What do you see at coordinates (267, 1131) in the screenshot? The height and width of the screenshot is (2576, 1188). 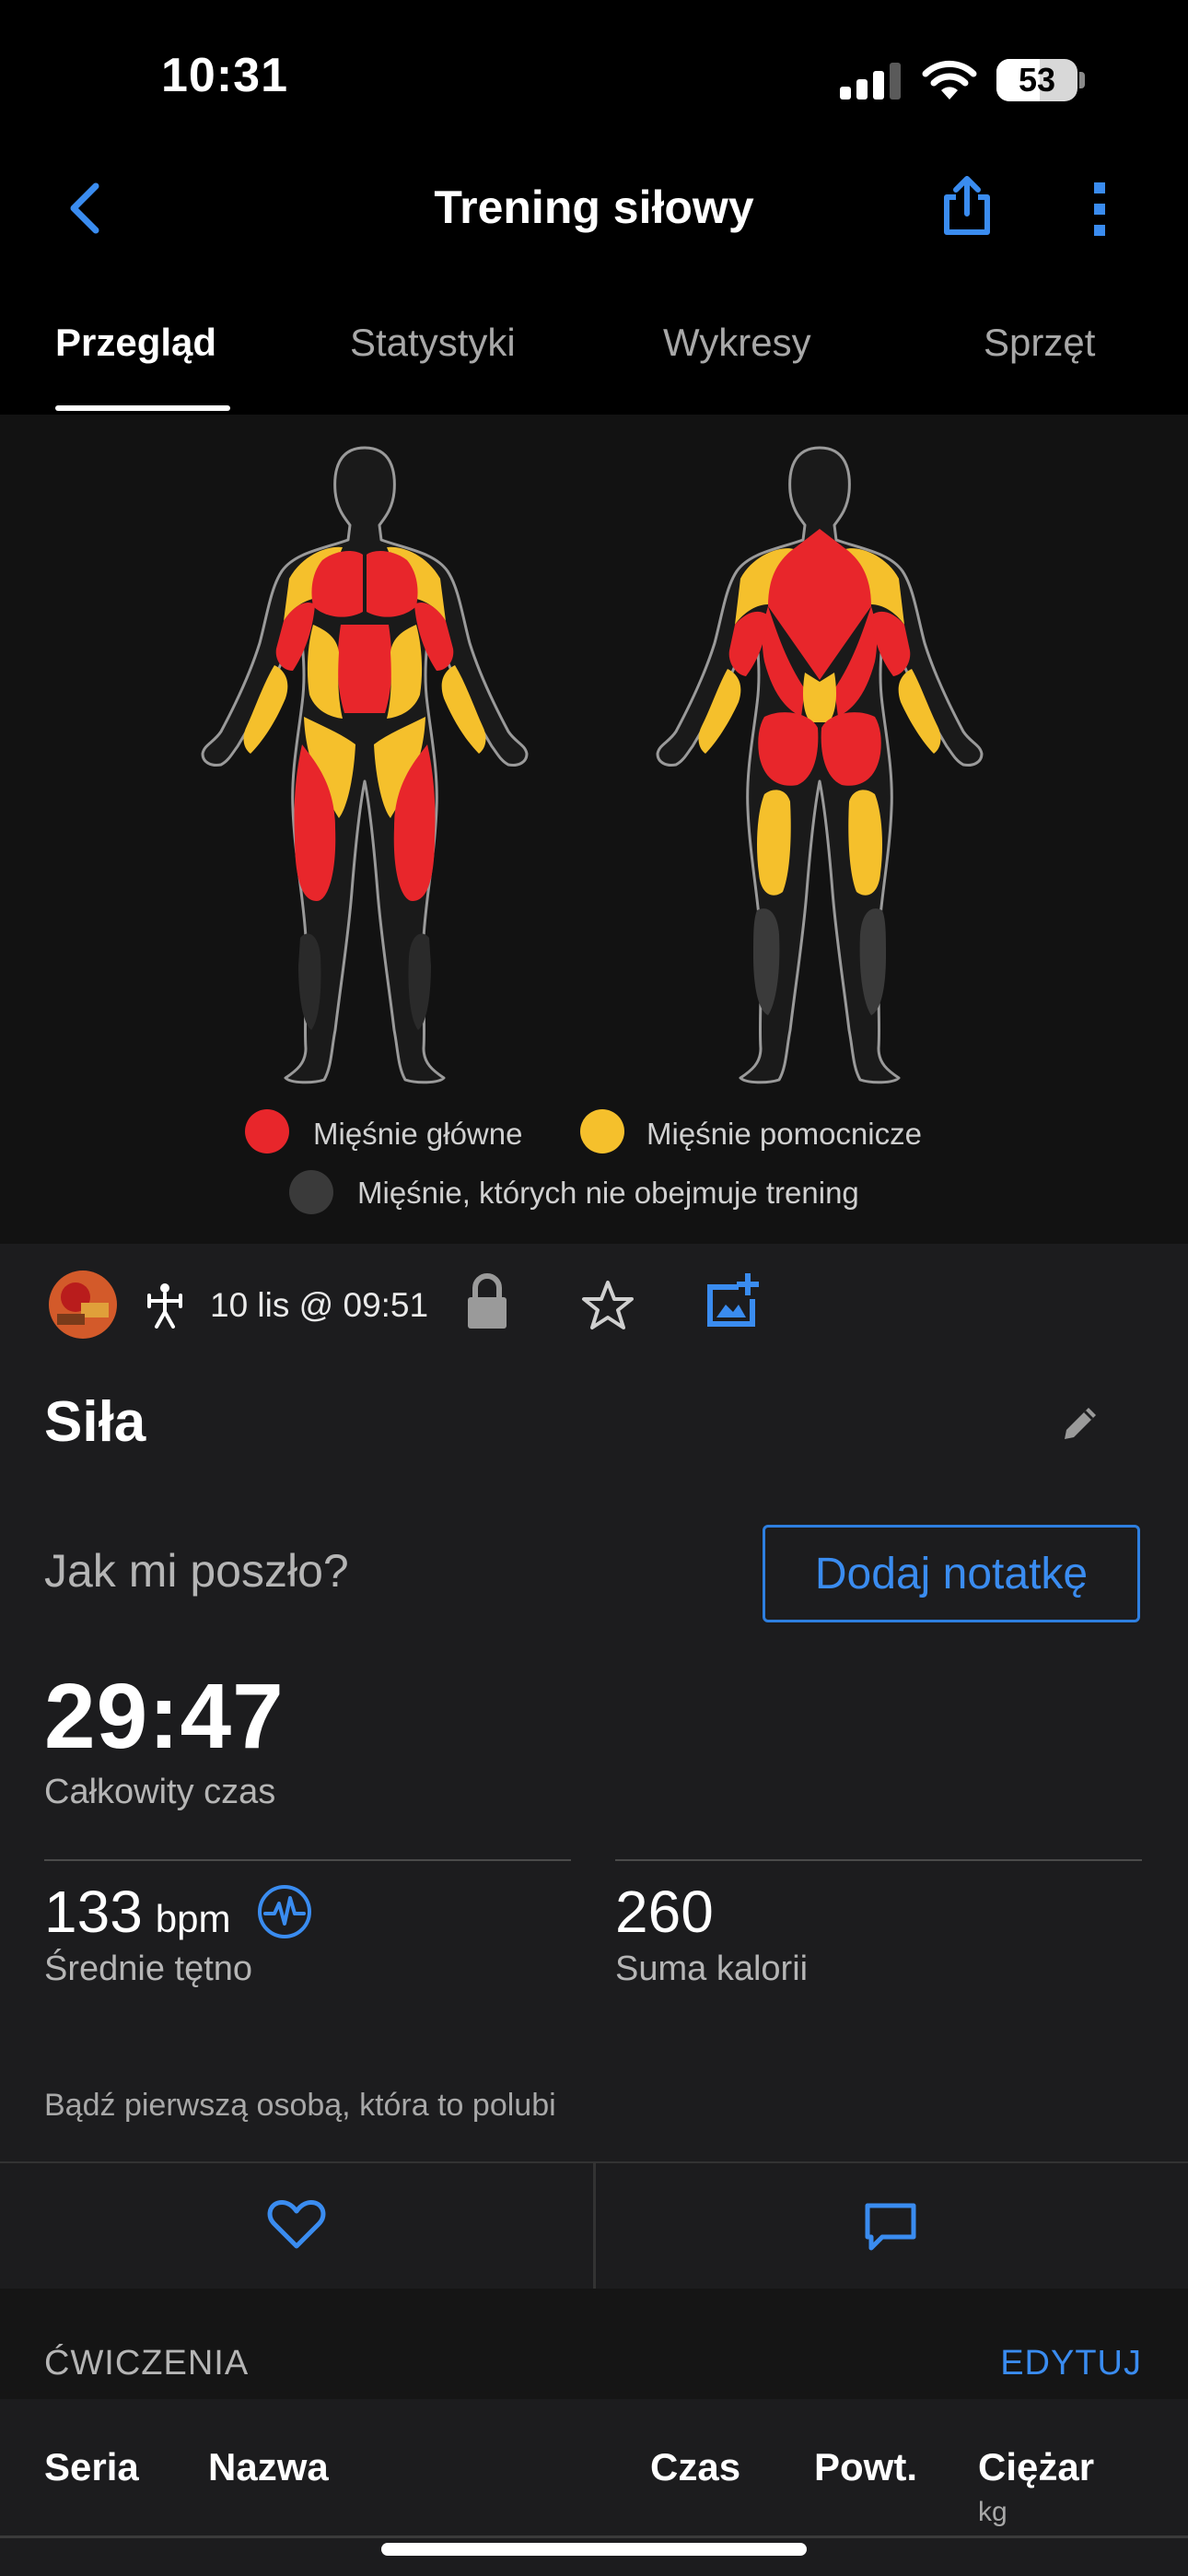 I see `legend-primary-dot` at bounding box center [267, 1131].